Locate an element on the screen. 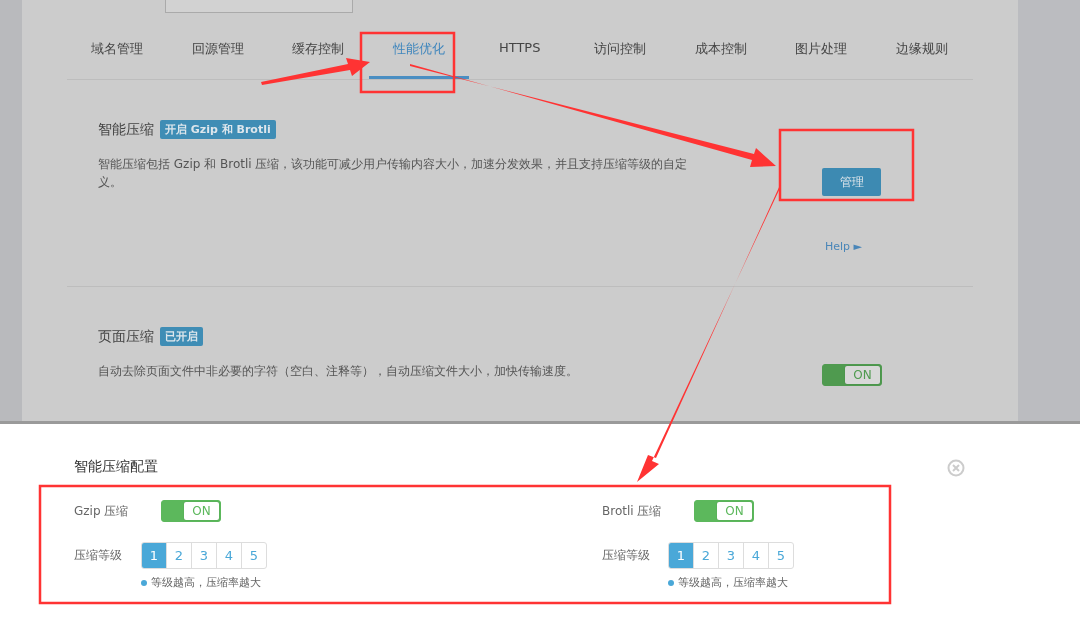 This screenshot has width=1080, height=631. setting-label: Brotli 压缩 is located at coordinates (632, 511).